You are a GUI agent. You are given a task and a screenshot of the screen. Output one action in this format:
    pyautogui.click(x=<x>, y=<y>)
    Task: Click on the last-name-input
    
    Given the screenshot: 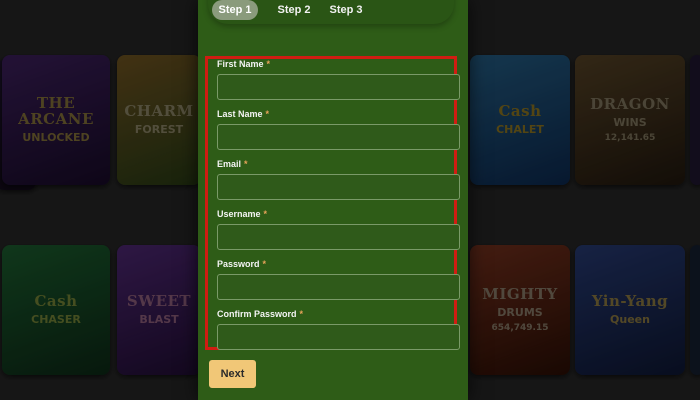 What is the action you would take?
    pyautogui.click(x=338, y=137)
    